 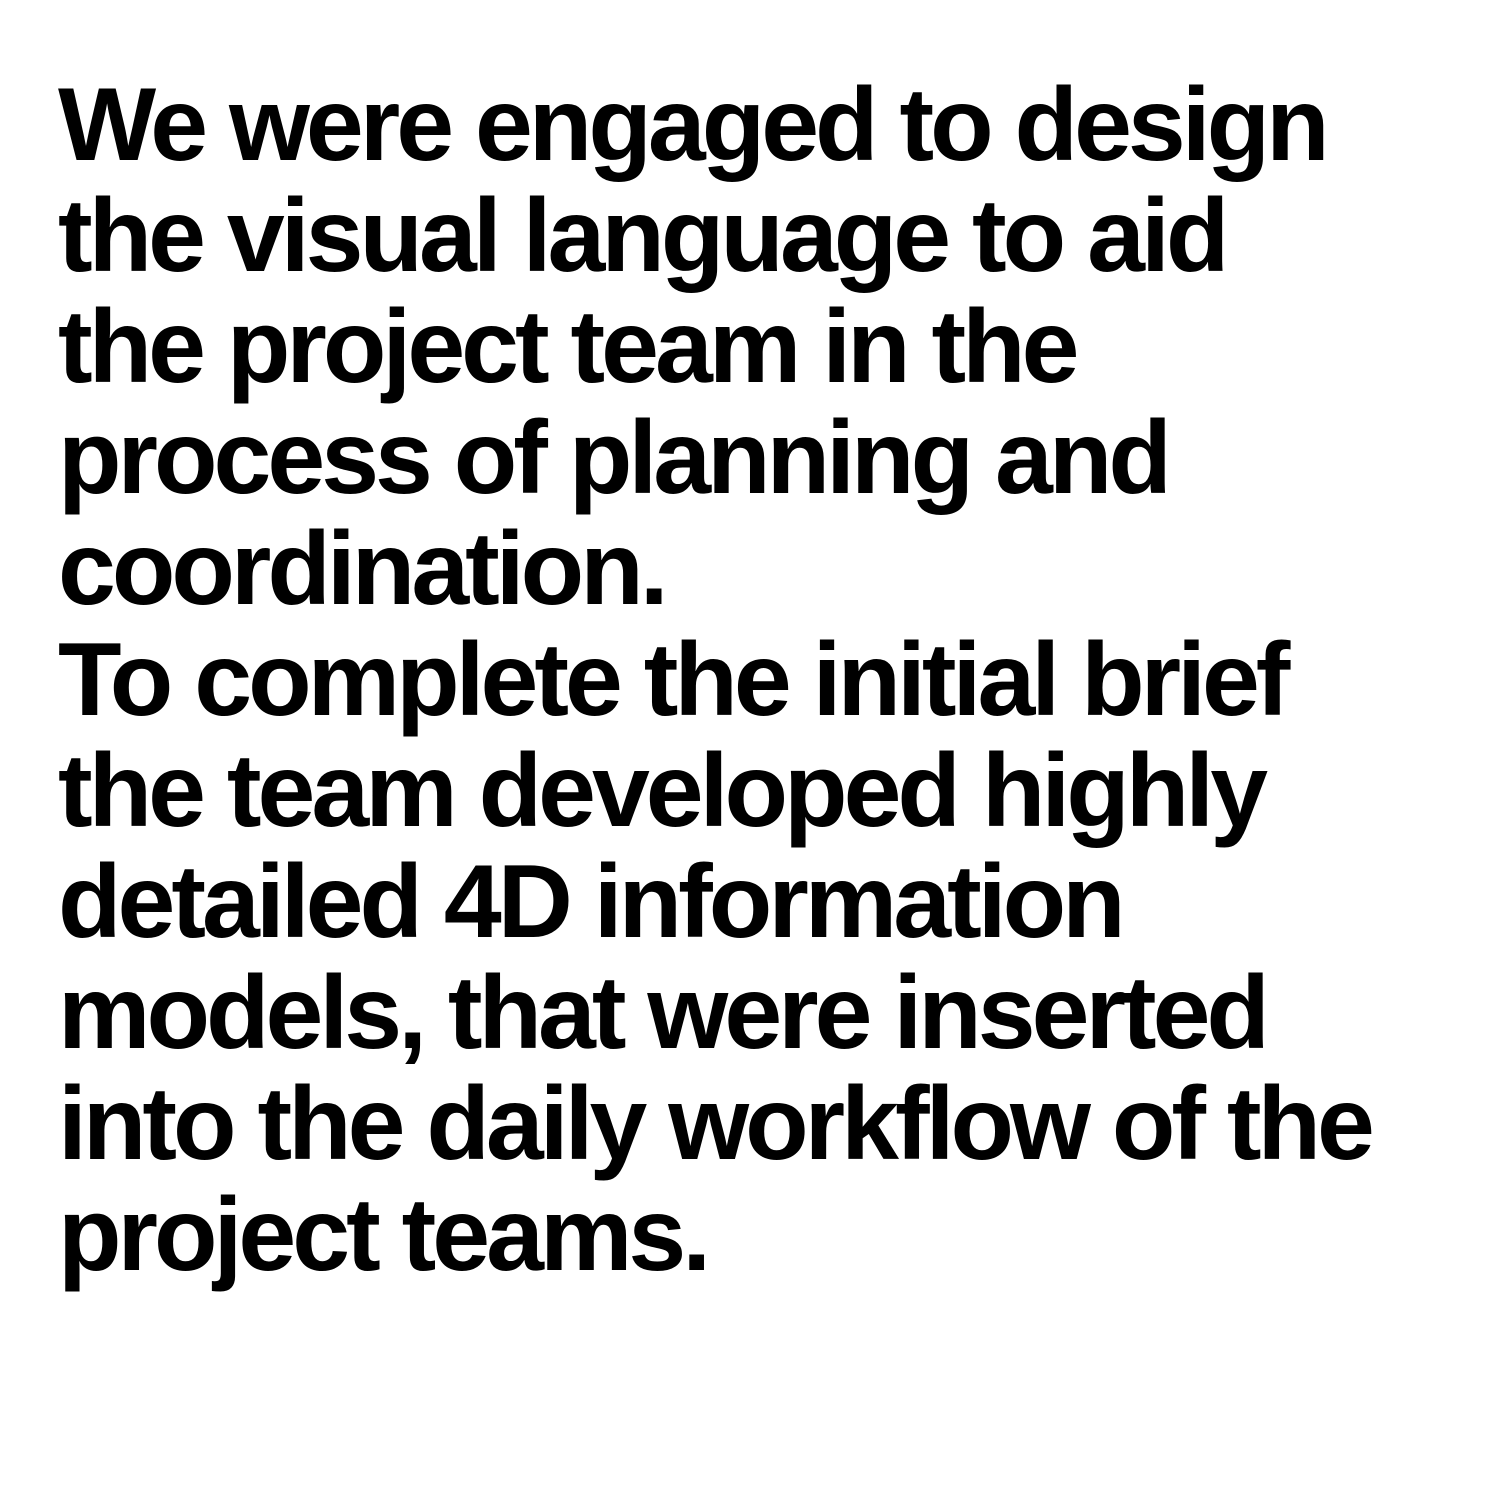 I want to click on text-line: We were engaged to design, so click(x=694, y=125).